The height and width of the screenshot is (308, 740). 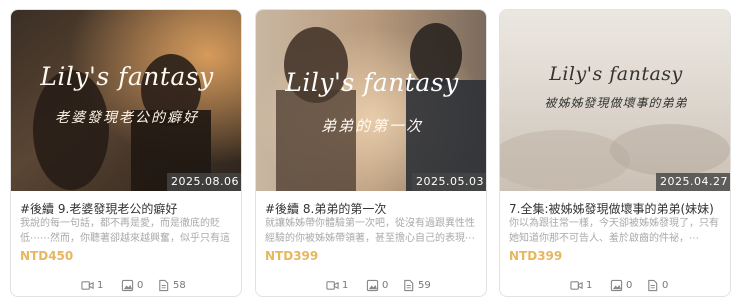 What do you see at coordinates (424, 285) in the screenshot?
I see `document-count-value: 59` at bounding box center [424, 285].